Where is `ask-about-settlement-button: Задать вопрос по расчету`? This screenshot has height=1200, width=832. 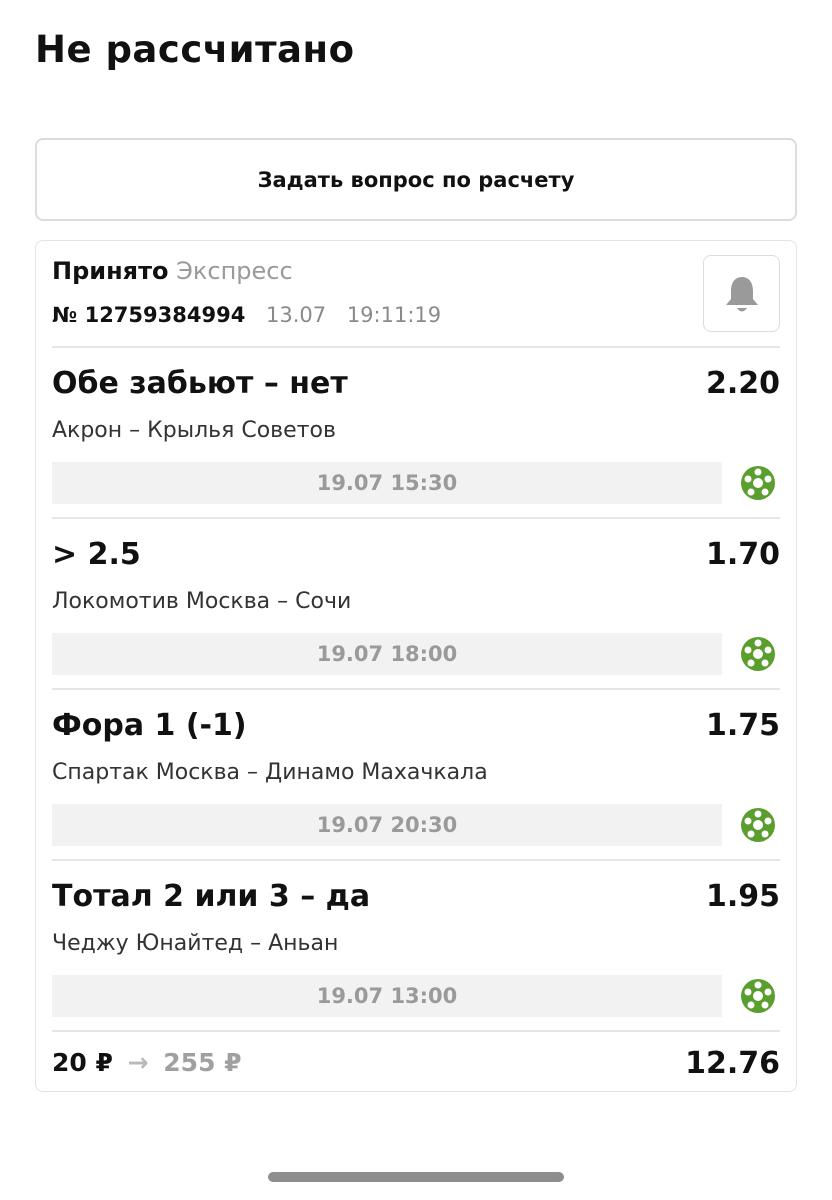
ask-about-settlement-button: Задать вопрос по расчету is located at coordinates (416, 179).